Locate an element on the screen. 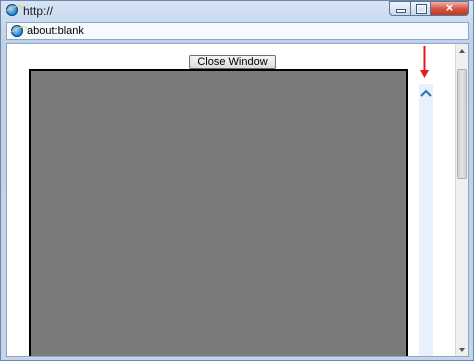 This screenshot has height=361, width=474. minimize-button is located at coordinates (400, 8).